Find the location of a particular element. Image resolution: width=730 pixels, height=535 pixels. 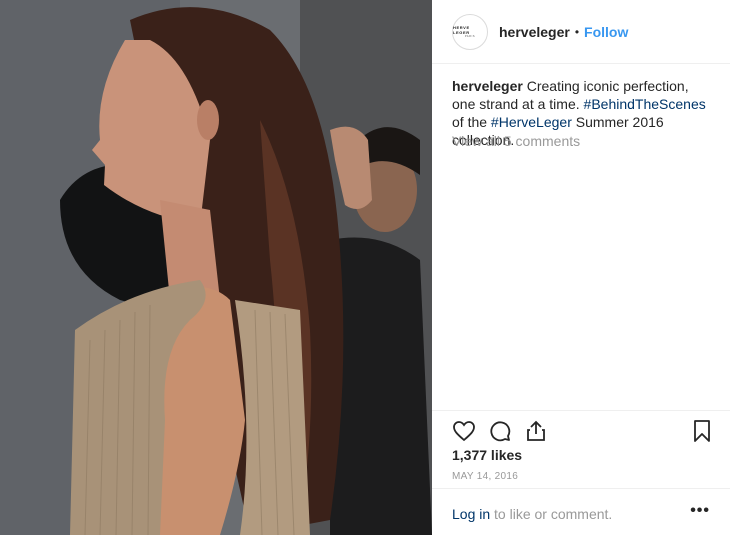

avatar: HERVE LEGER PARIS is located at coordinates (470, 31).